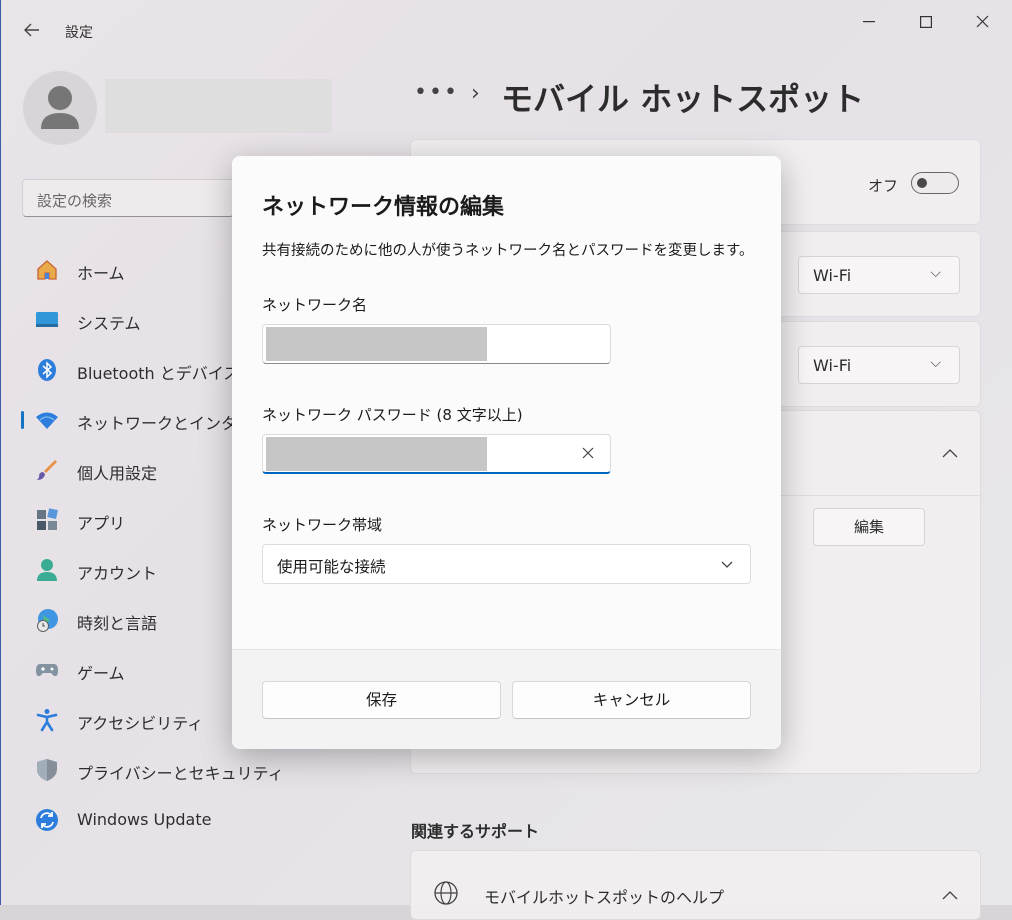 This screenshot has height=920, width=1012. What do you see at coordinates (506, 564) in the screenshot?
I see `network-band-select: 使用可能な接続` at bounding box center [506, 564].